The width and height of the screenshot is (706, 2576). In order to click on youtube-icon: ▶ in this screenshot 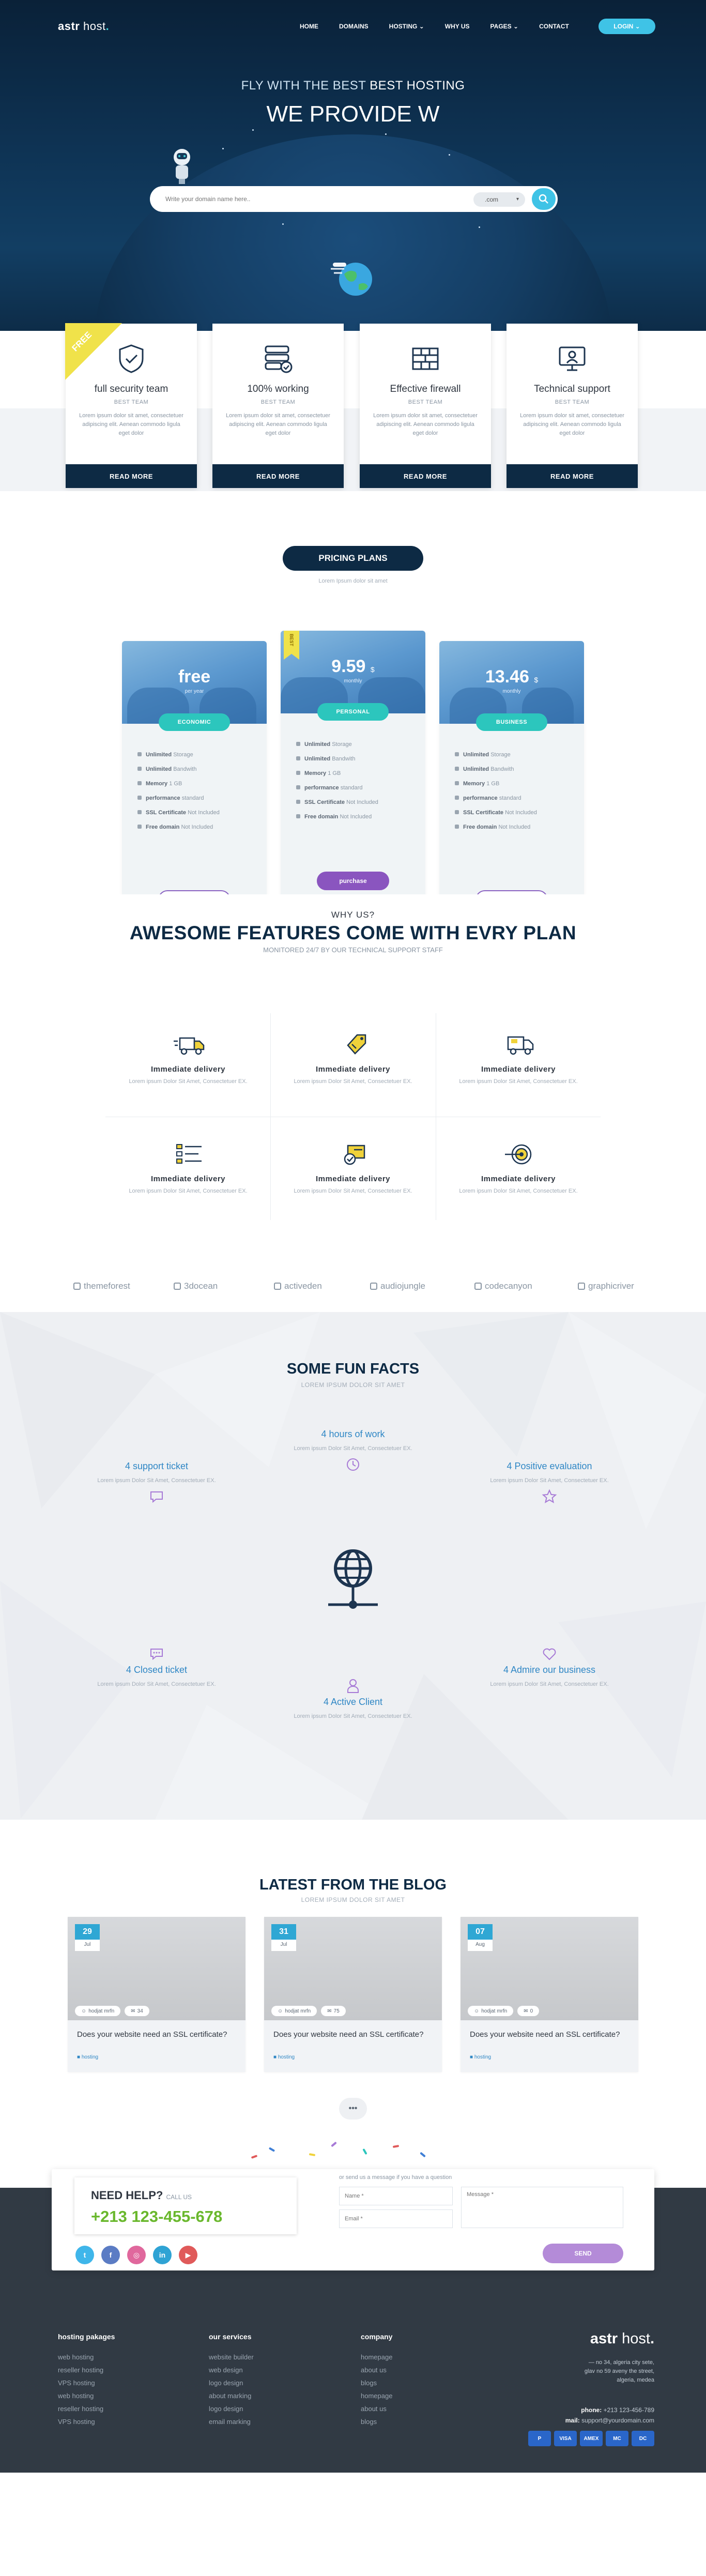, I will do `click(188, 2255)`.